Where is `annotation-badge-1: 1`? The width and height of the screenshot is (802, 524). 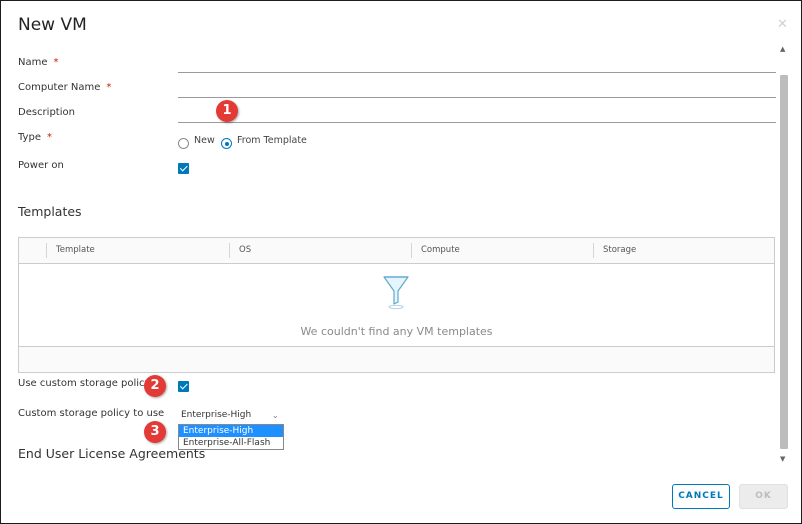 annotation-badge-1: 1 is located at coordinates (227, 111).